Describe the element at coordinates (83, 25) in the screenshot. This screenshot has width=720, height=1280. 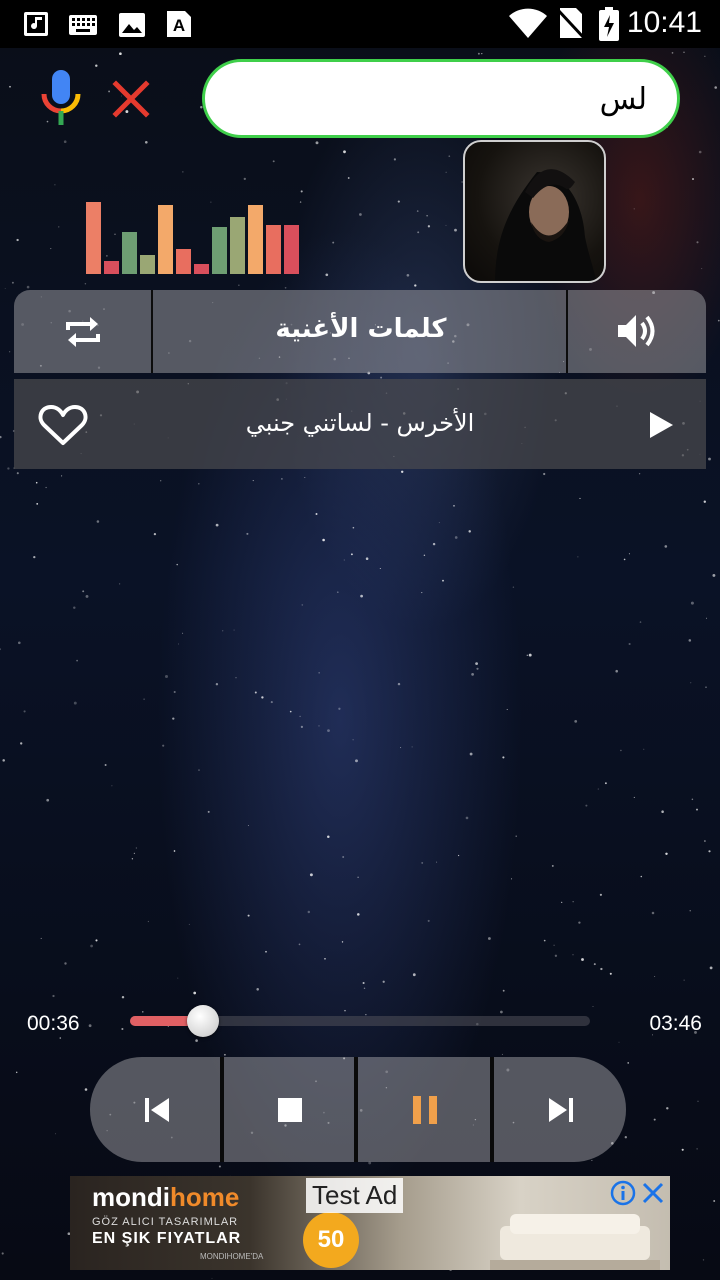
I see `keyboard-icon` at that location.